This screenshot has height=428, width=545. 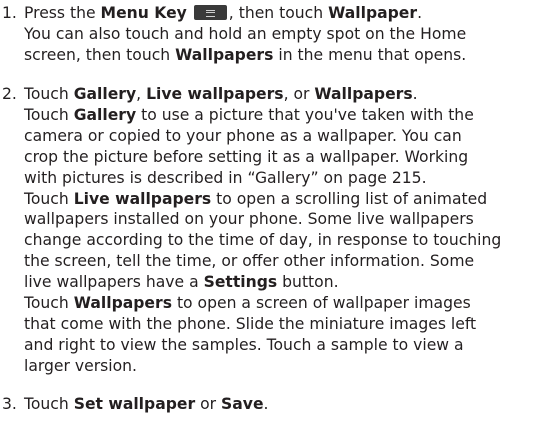 I want to click on step-line: Touch Set wallpaper or Save., so click(x=146, y=404).